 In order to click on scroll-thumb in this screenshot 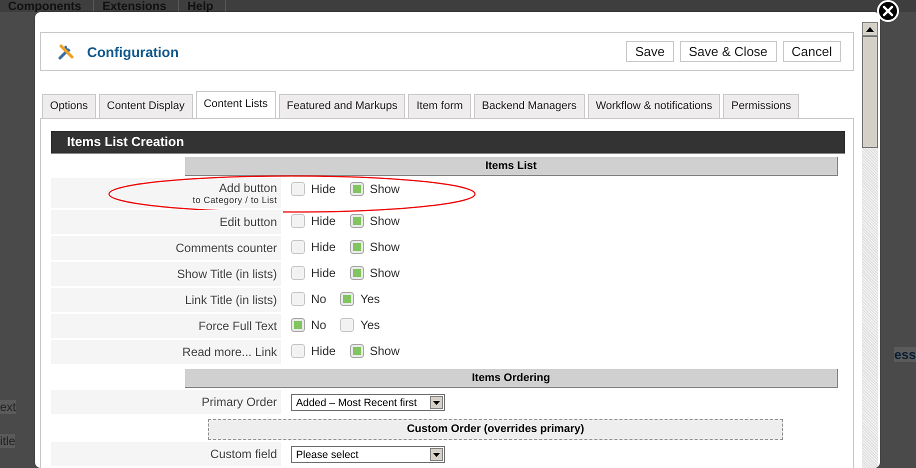, I will do `click(870, 92)`.